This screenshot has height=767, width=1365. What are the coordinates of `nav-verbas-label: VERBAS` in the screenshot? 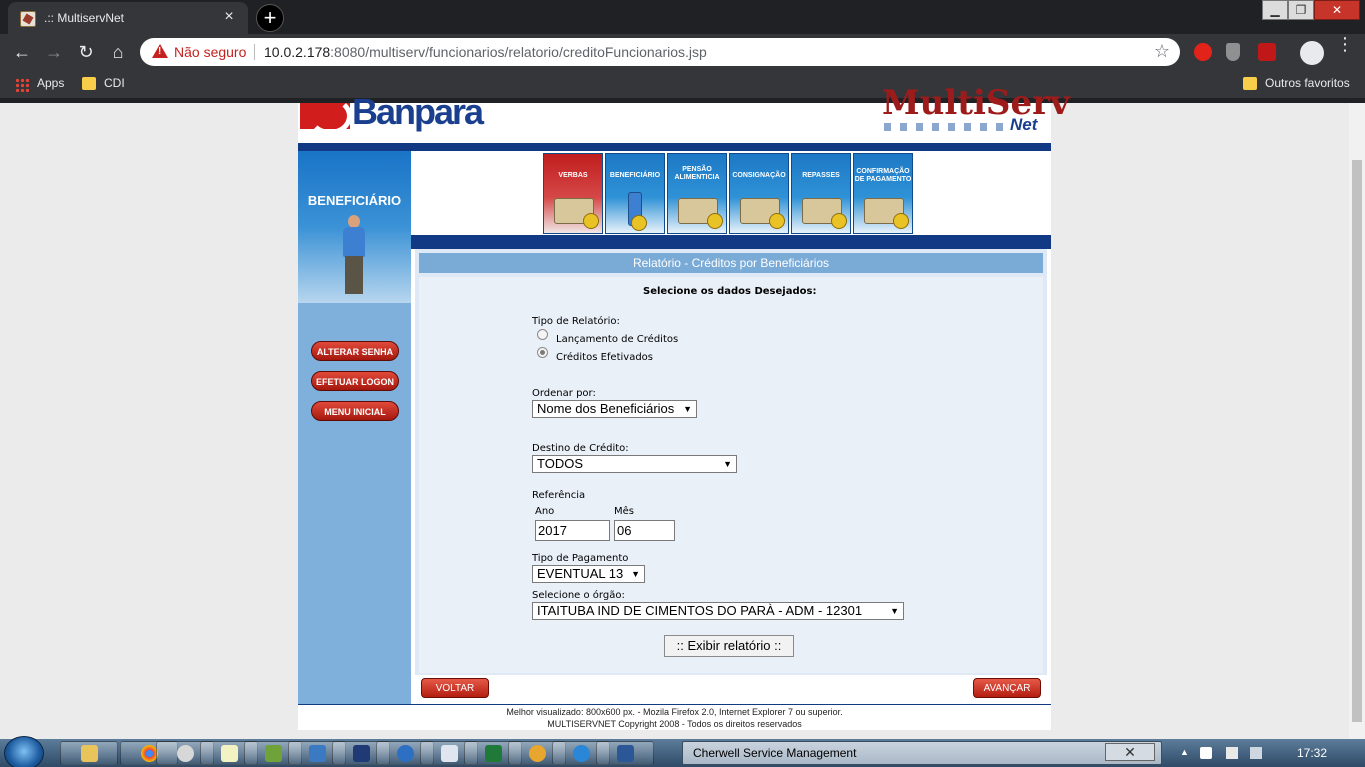 It's located at (573, 175).